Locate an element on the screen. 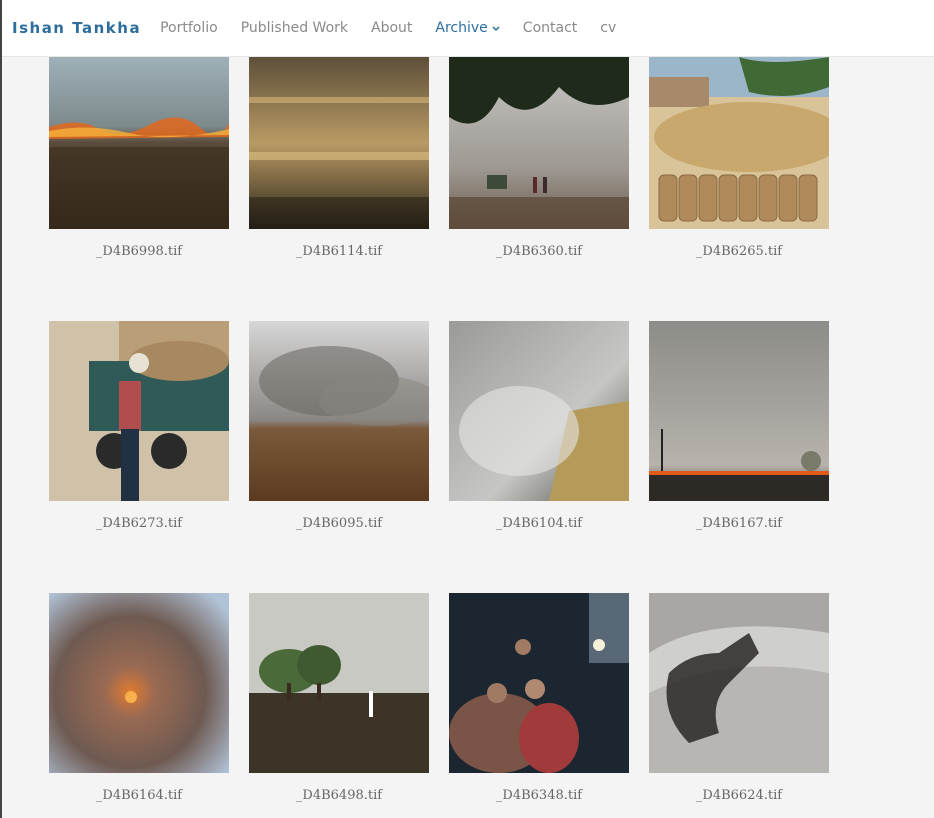 The height and width of the screenshot is (818, 934). nav-about: About is located at coordinates (391, 28).